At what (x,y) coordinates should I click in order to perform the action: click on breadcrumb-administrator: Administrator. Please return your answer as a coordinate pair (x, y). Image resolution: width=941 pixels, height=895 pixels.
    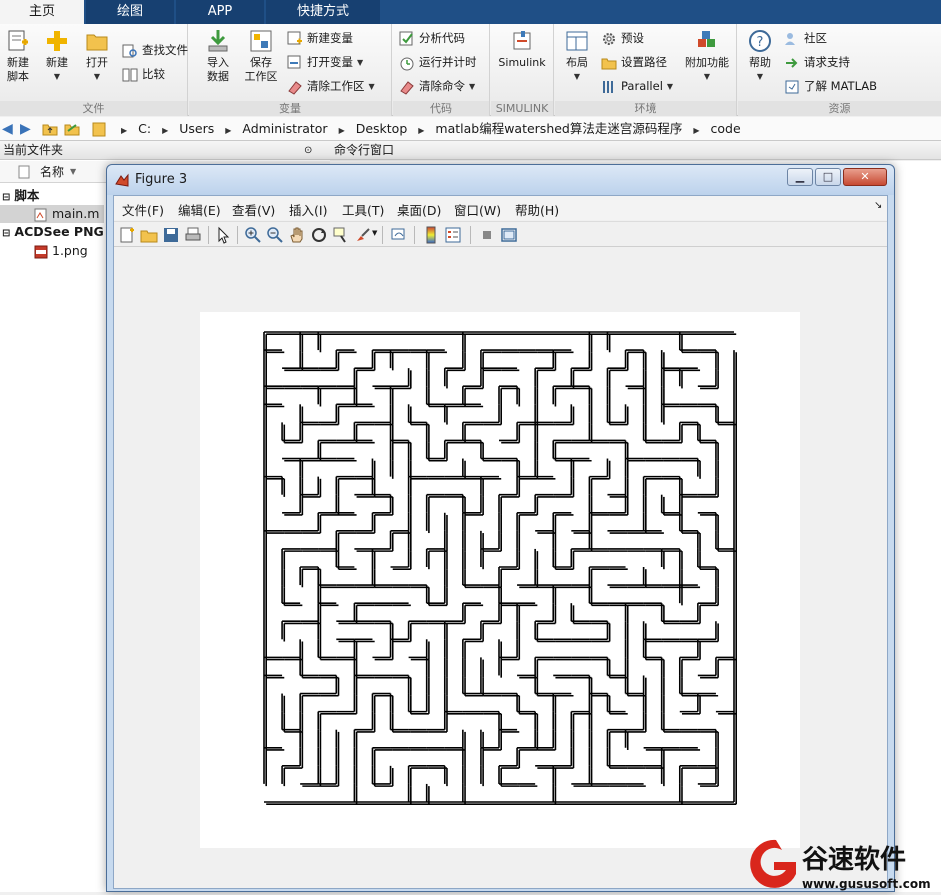
    Looking at the image, I should click on (284, 129).